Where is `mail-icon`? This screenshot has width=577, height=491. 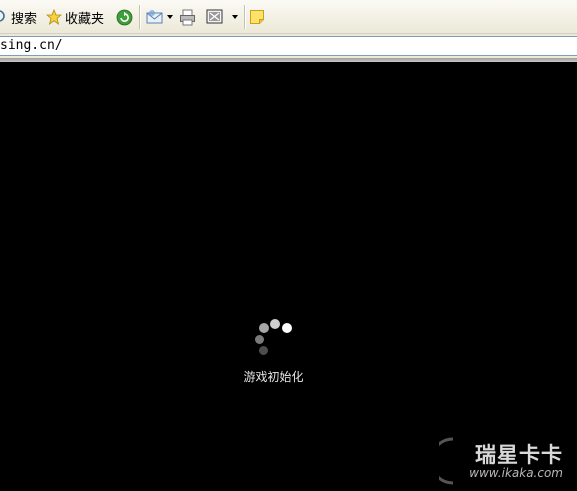 mail-icon is located at coordinates (154, 17).